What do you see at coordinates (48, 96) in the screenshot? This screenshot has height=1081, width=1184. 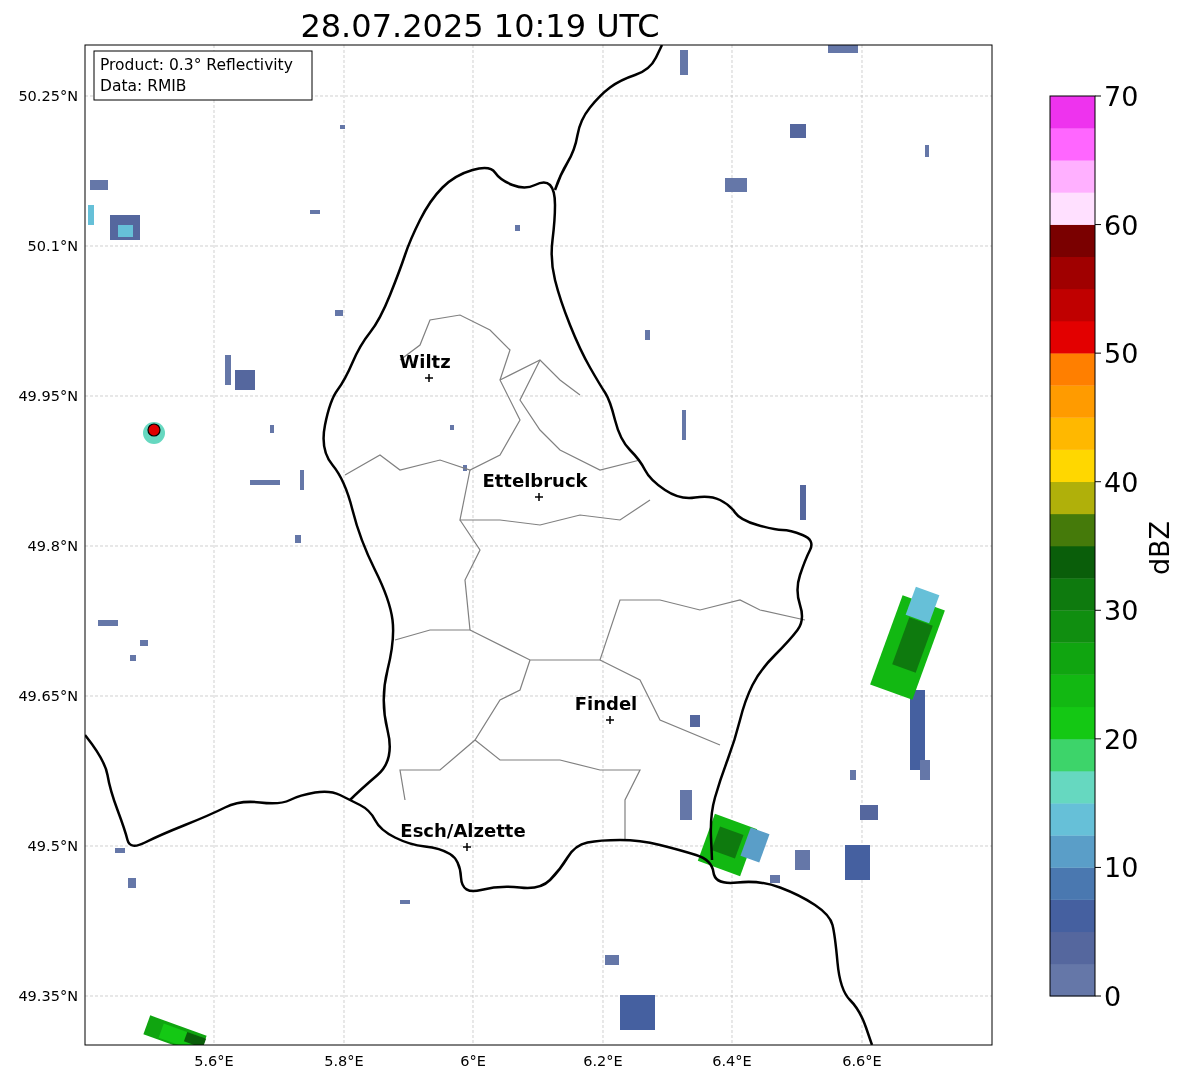 I see `latitude-label: 50.25°N` at bounding box center [48, 96].